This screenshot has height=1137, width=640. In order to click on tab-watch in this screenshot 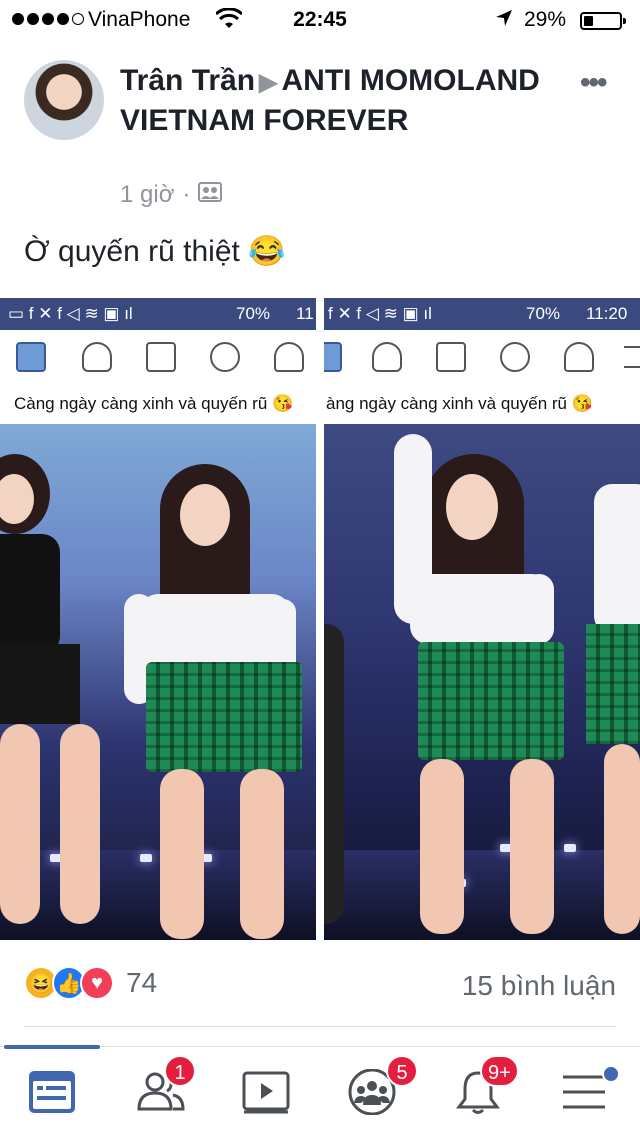, I will do `click(266, 1092)`.